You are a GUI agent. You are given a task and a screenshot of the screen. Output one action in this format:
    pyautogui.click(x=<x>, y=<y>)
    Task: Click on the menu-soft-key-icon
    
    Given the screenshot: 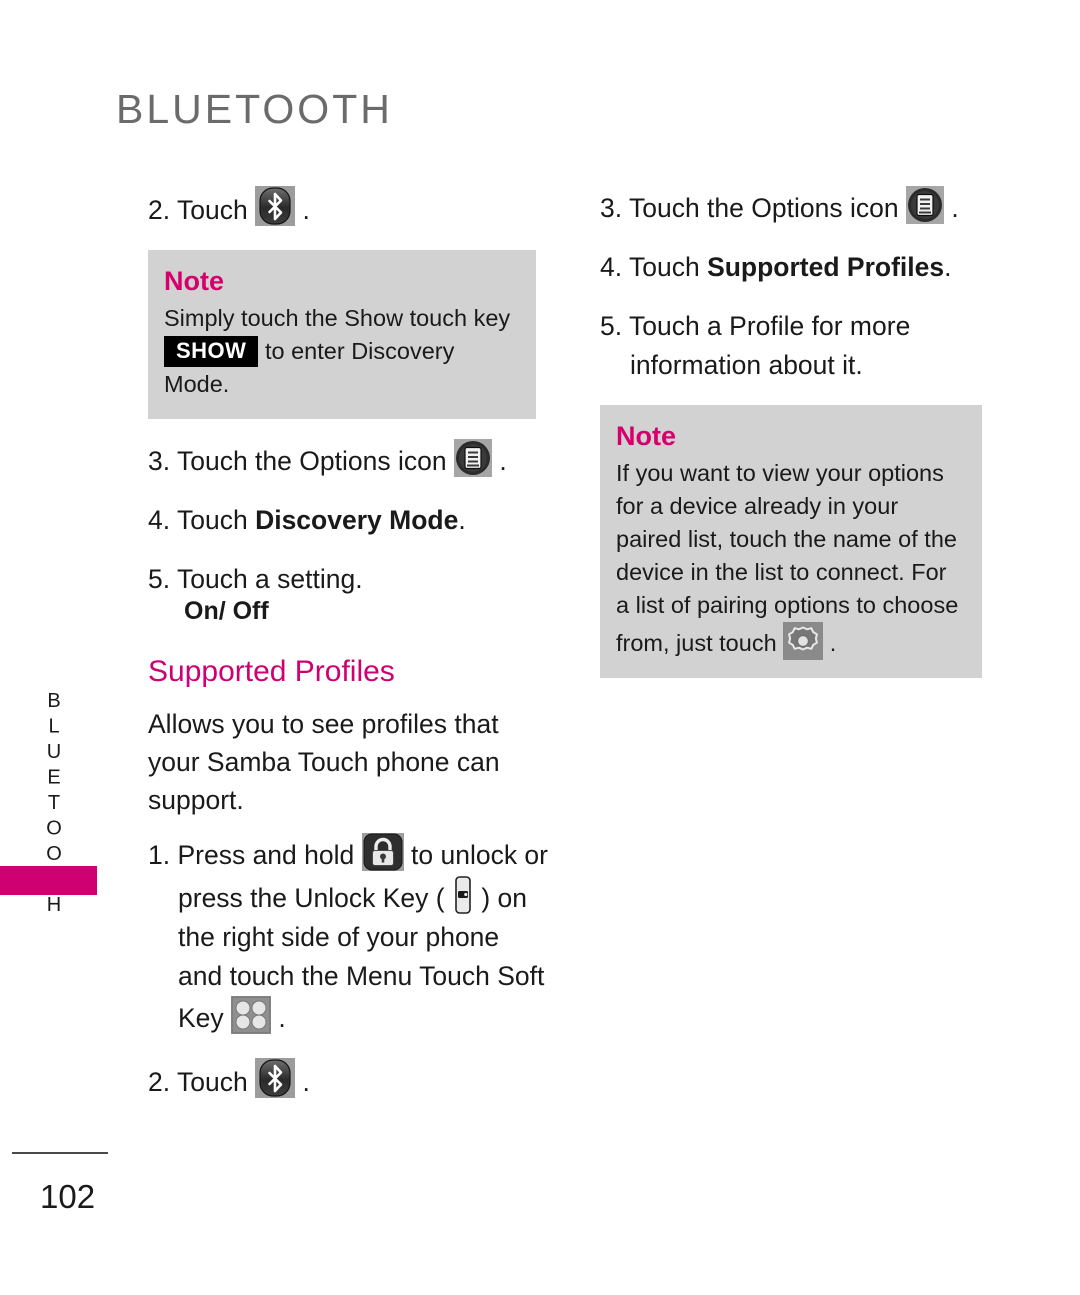 What is the action you would take?
    pyautogui.click(x=251, y=1015)
    